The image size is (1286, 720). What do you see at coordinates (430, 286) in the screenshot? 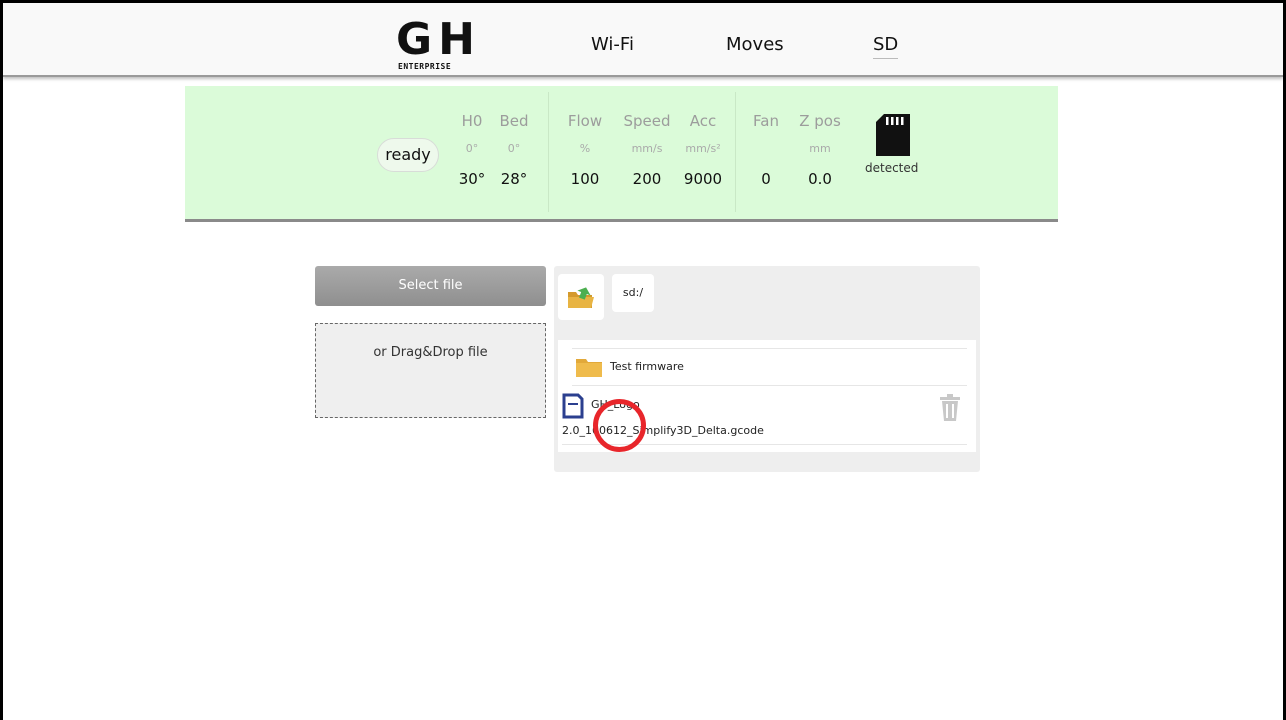
I see `select-file-button: Select file` at bounding box center [430, 286].